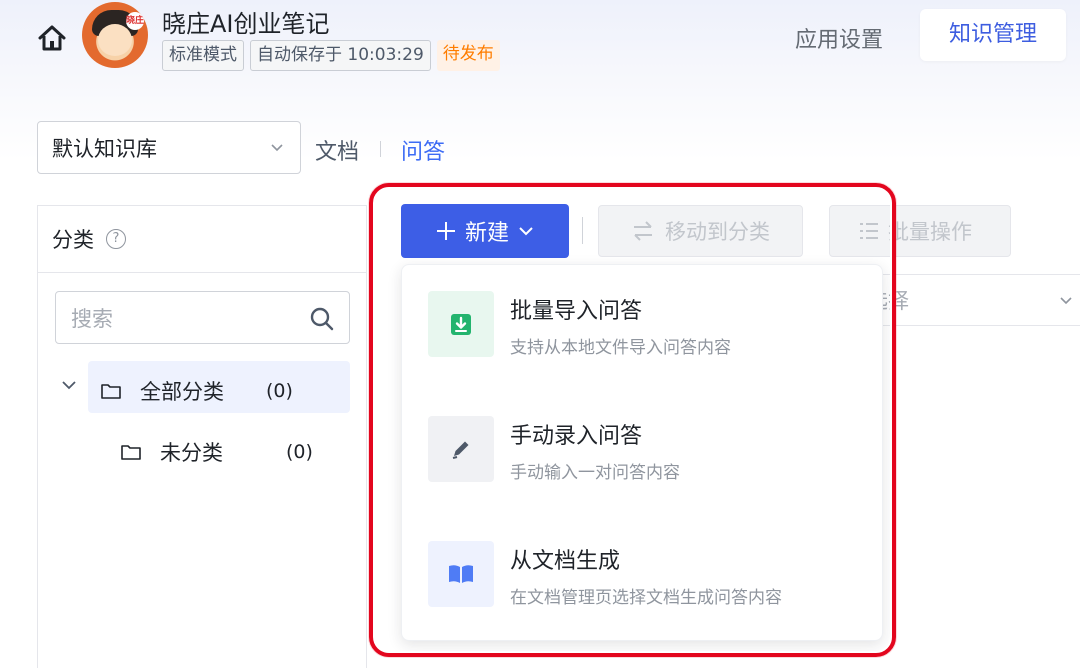 The width and height of the screenshot is (1080, 668). What do you see at coordinates (203, 55) in the screenshot?
I see `mode-tag: 标准模式` at bounding box center [203, 55].